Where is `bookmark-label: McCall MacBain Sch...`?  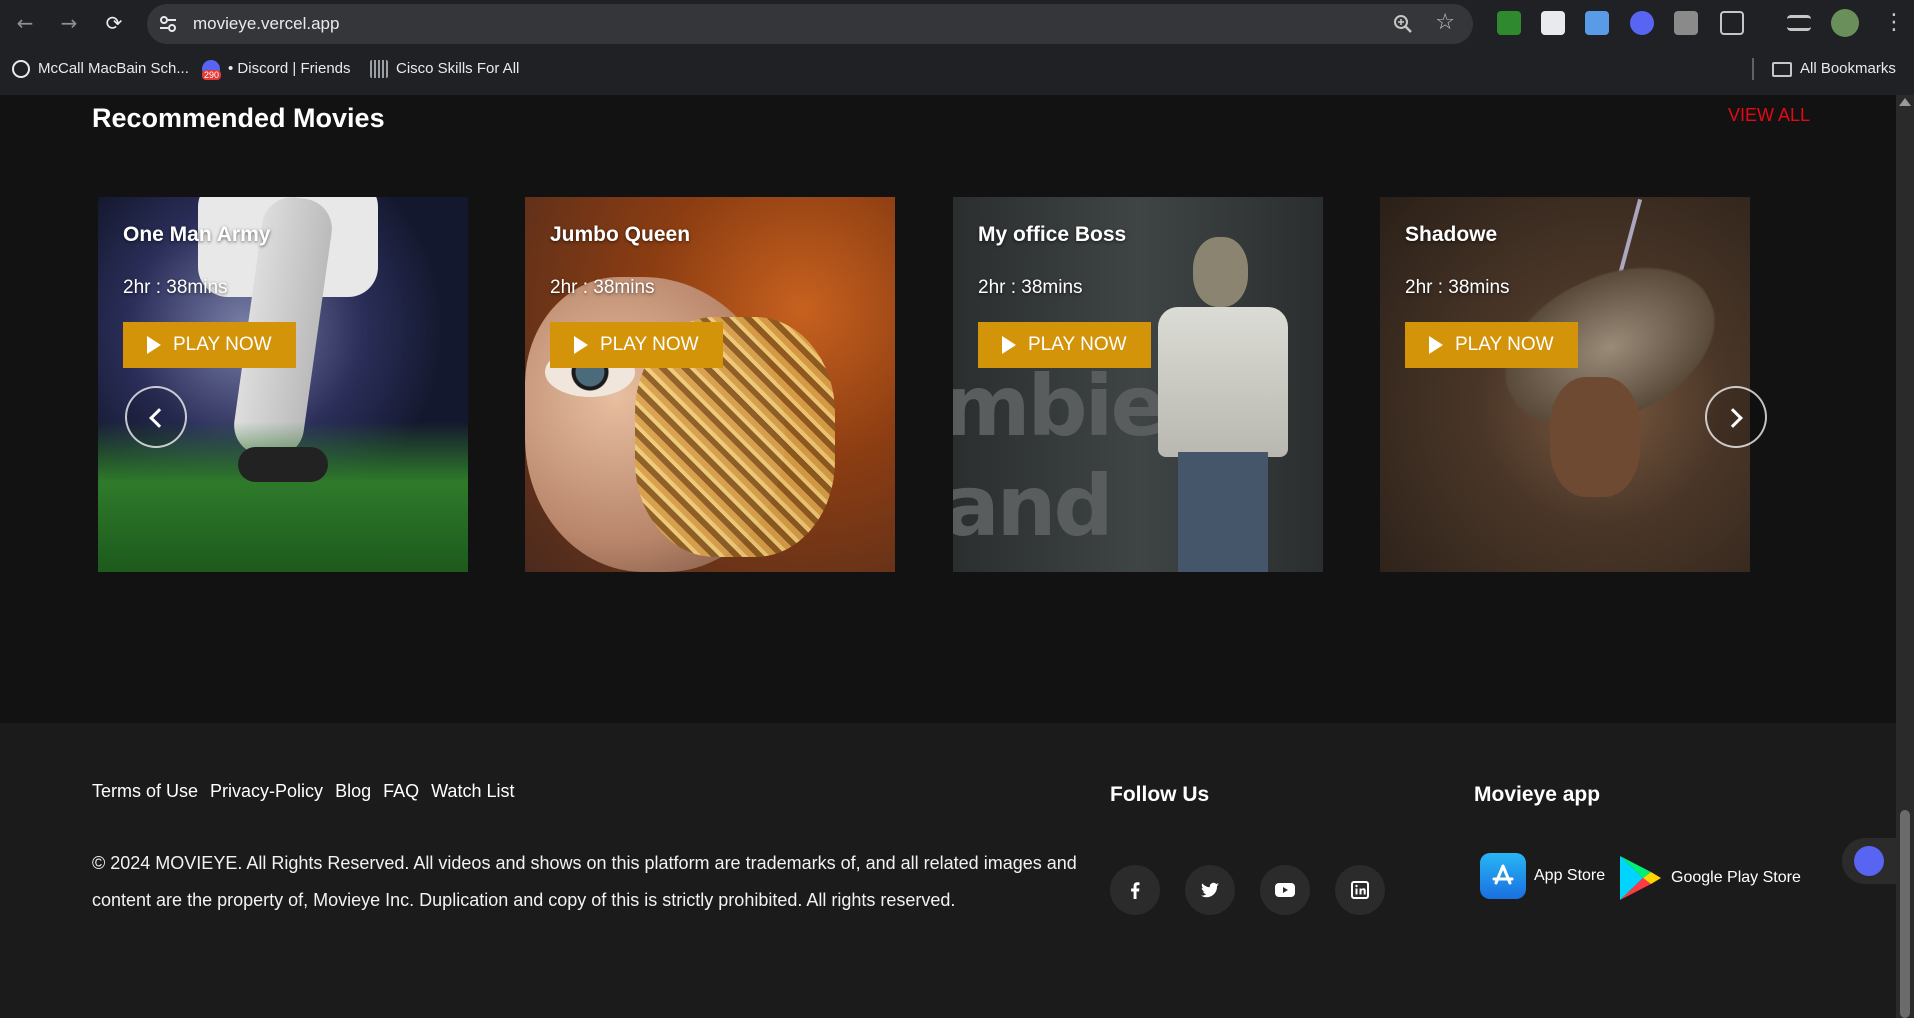
bookmark-label: McCall MacBain Sch... is located at coordinates (113, 68).